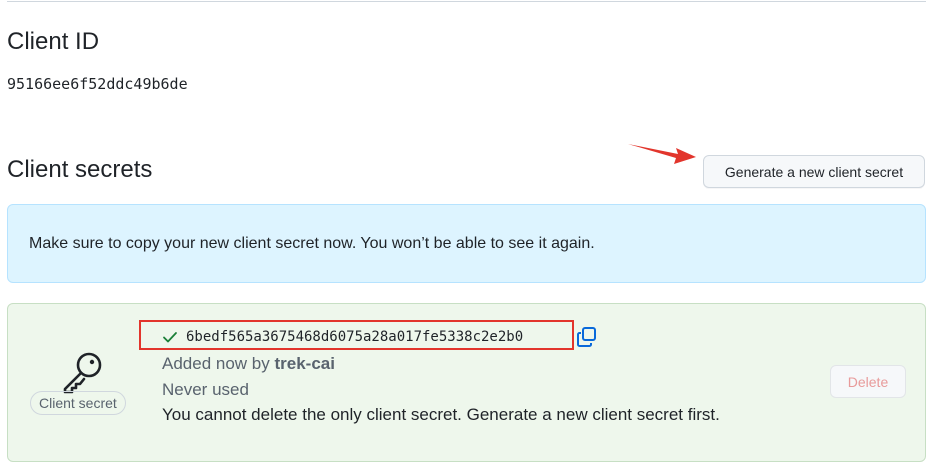 The image size is (933, 475). Describe the element at coordinates (53, 41) in the screenshot. I see `client-id-heading: Client ID` at that location.